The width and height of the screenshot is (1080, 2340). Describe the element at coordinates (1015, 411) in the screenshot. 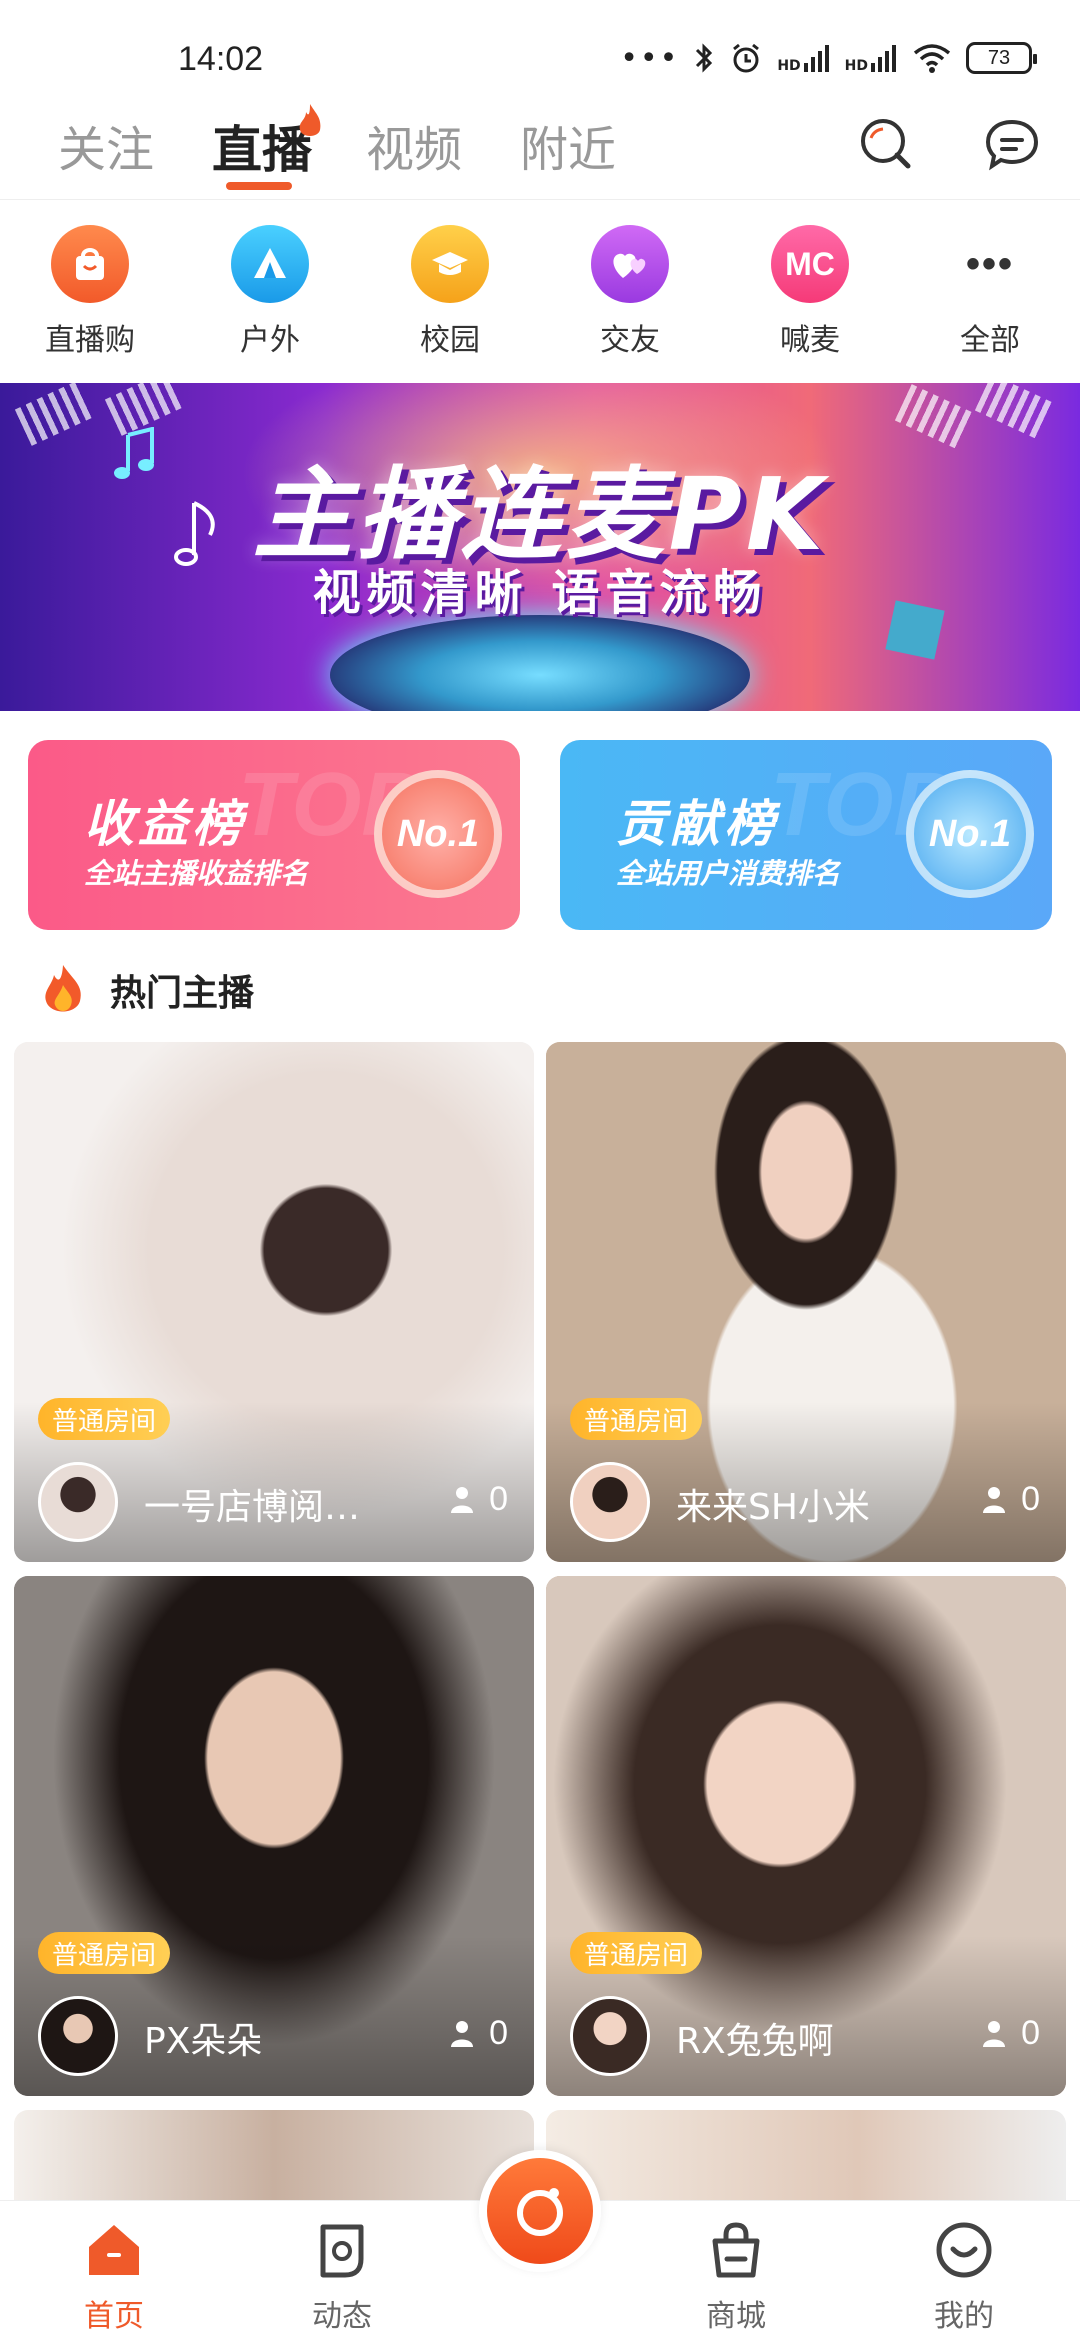

I see `spotlight-decoration` at that location.